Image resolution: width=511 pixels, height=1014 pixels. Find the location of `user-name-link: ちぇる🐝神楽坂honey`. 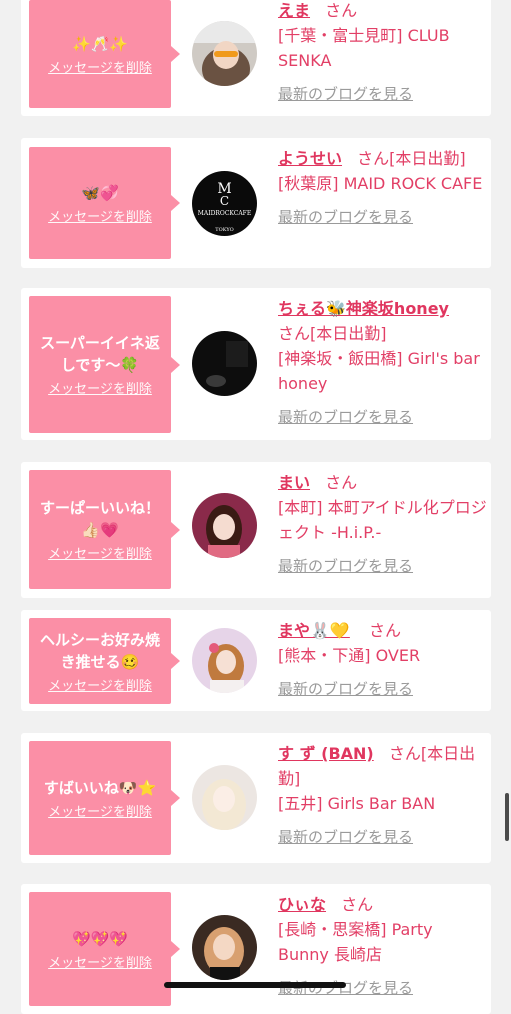

user-name-link: ちぇる🐝神楽坂honey is located at coordinates (363, 308).